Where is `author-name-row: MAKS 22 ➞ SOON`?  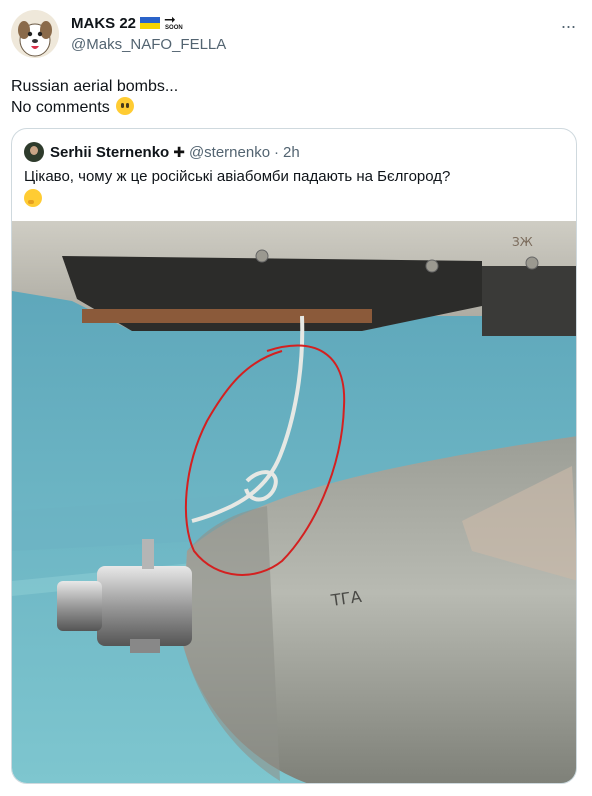 author-name-row: MAKS 22 ➞ SOON is located at coordinates (148, 22).